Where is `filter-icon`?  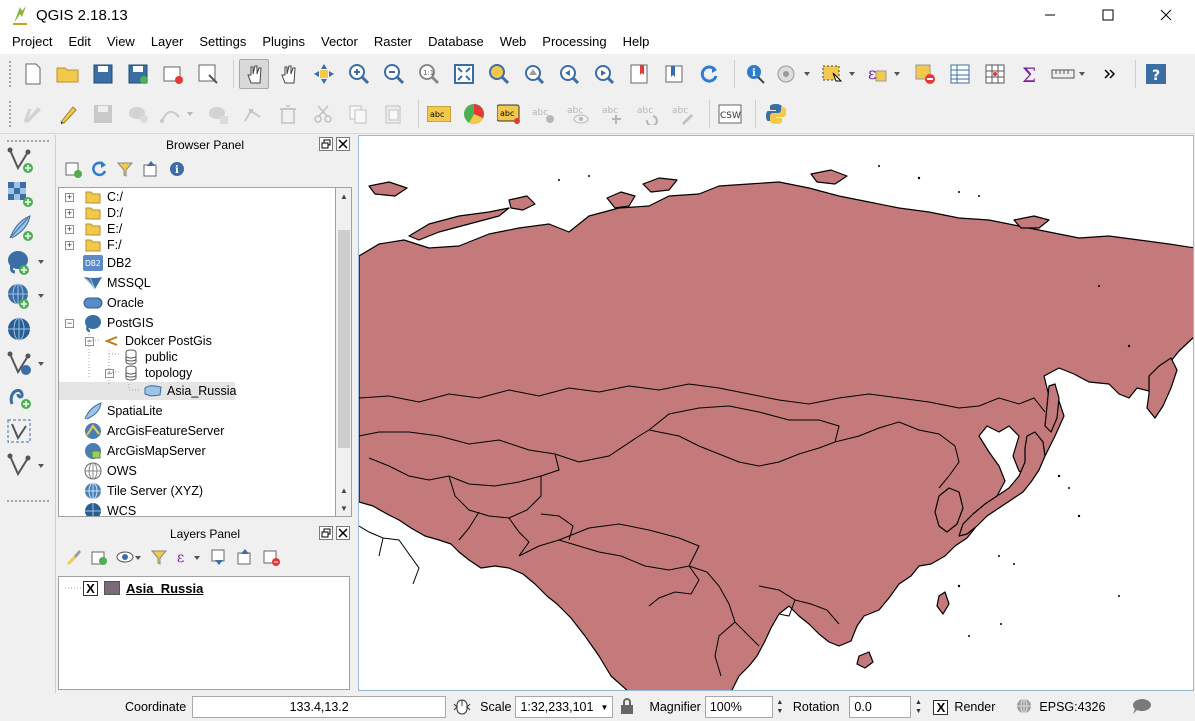
filter-icon is located at coordinates (125, 170).